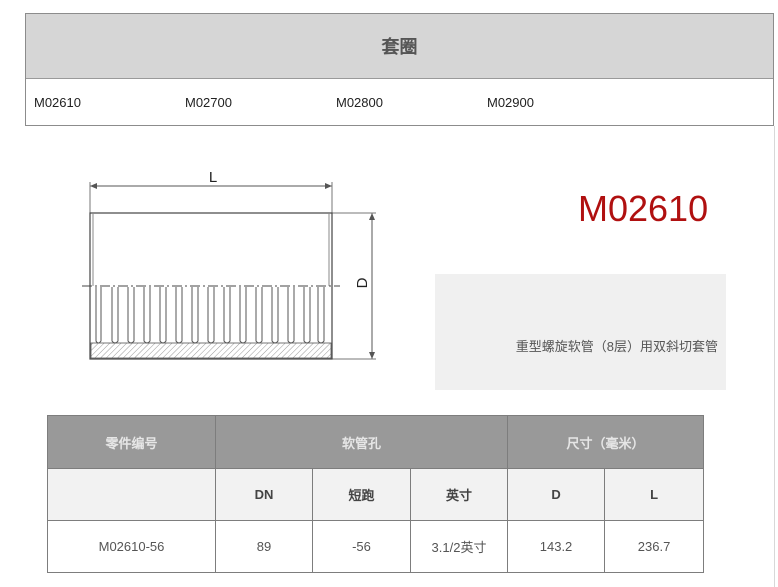  I want to click on cell-d: 143.2, so click(556, 546).